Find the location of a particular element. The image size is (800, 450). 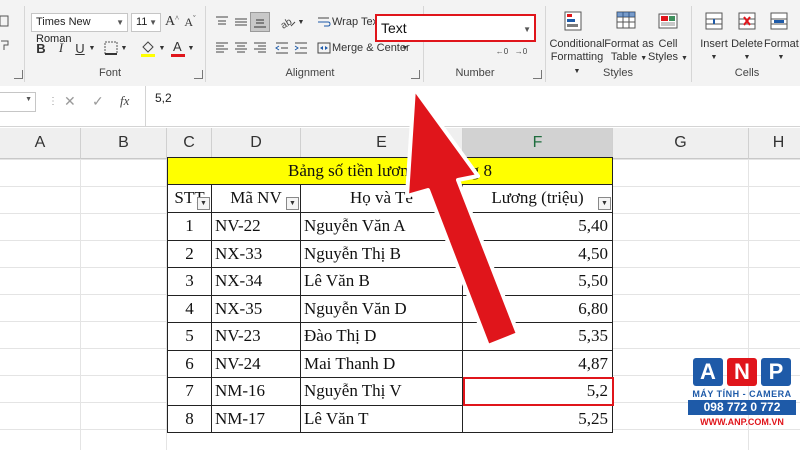

logo-letters: A N P is located at coordinates (742, 372).